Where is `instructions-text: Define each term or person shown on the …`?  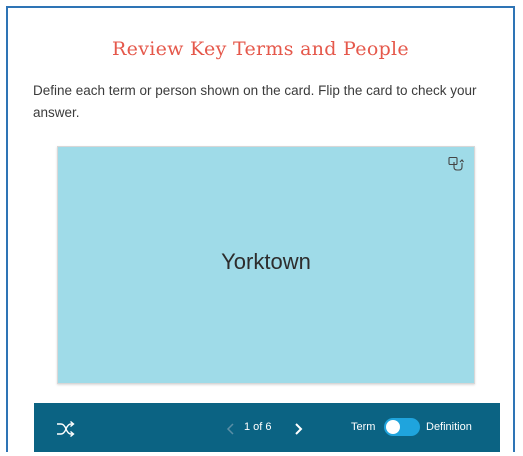 instructions-text: Define each term or person shown on the … is located at coordinates (255, 101).